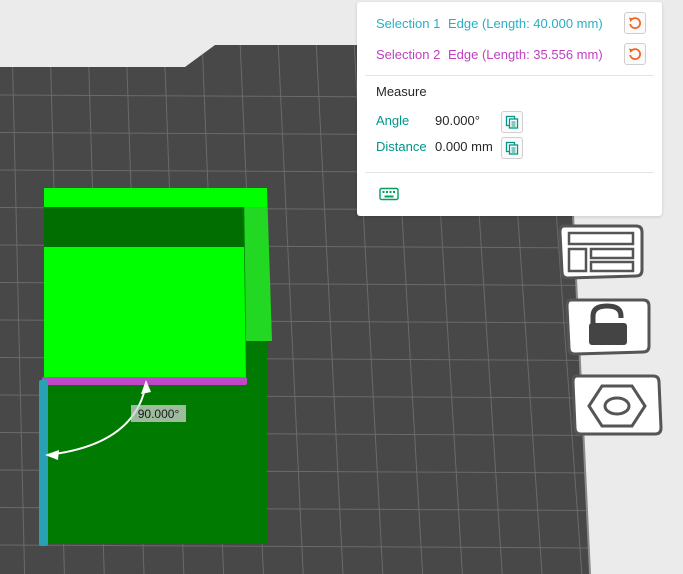 The height and width of the screenshot is (574, 683). I want to click on lock-button, so click(608, 326).